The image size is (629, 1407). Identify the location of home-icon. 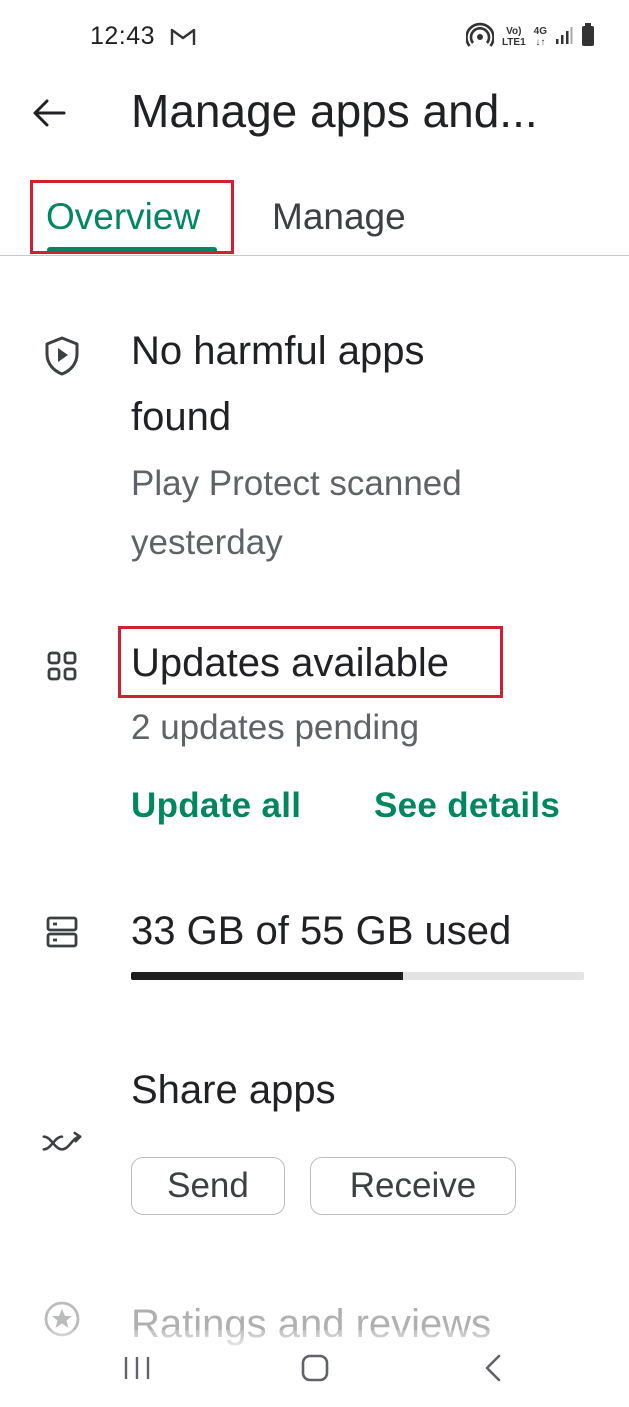
(315, 1368).